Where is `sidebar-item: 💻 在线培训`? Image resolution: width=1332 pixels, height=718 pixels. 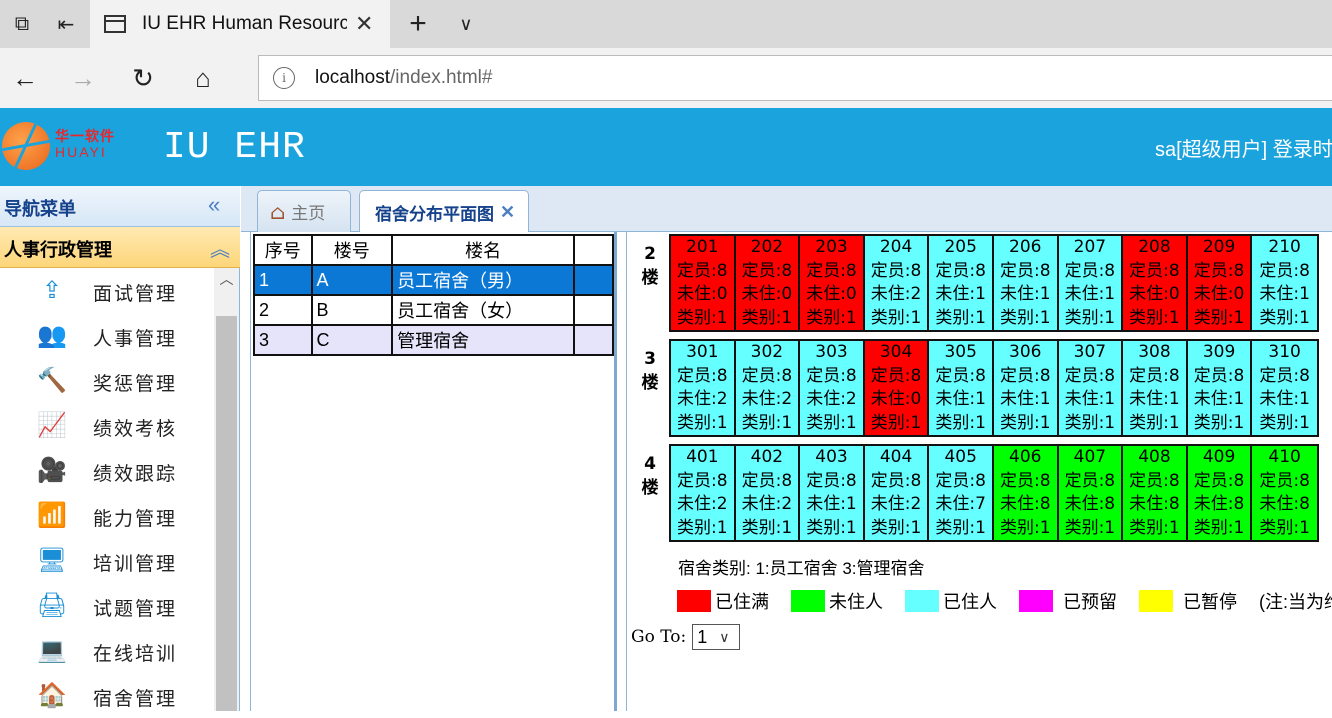
sidebar-item: 💻 在线培训 is located at coordinates (106, 650).